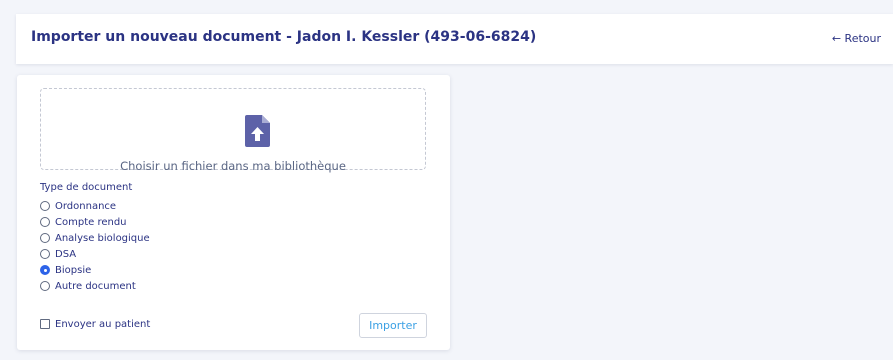 The image size is (893, 360). What do you see at coordinates (233, 130) in the screenshot?
I see `file-dropzone: Choisir un fichier dans ma bibliothèque` at bounding box center [233, 130].